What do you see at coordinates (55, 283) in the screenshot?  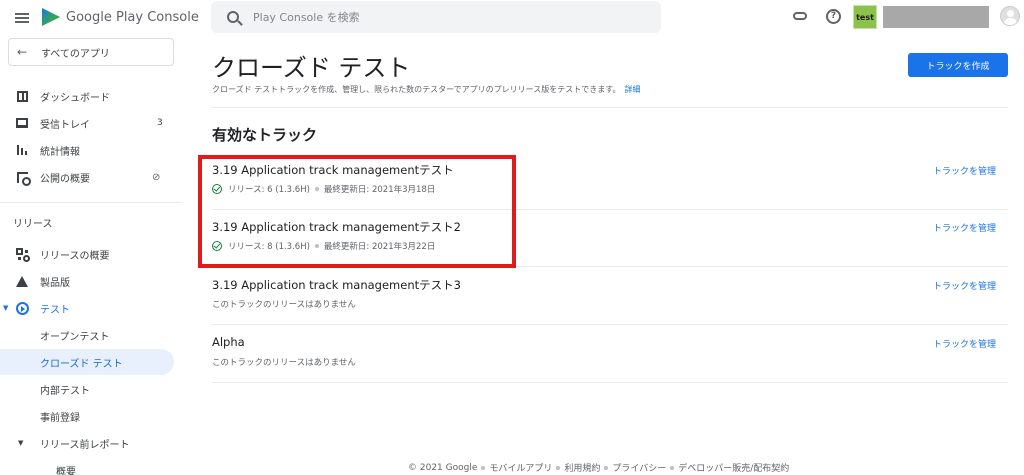 I see `sidebar-item-label: 製品版` at bounding box center [55, 283].